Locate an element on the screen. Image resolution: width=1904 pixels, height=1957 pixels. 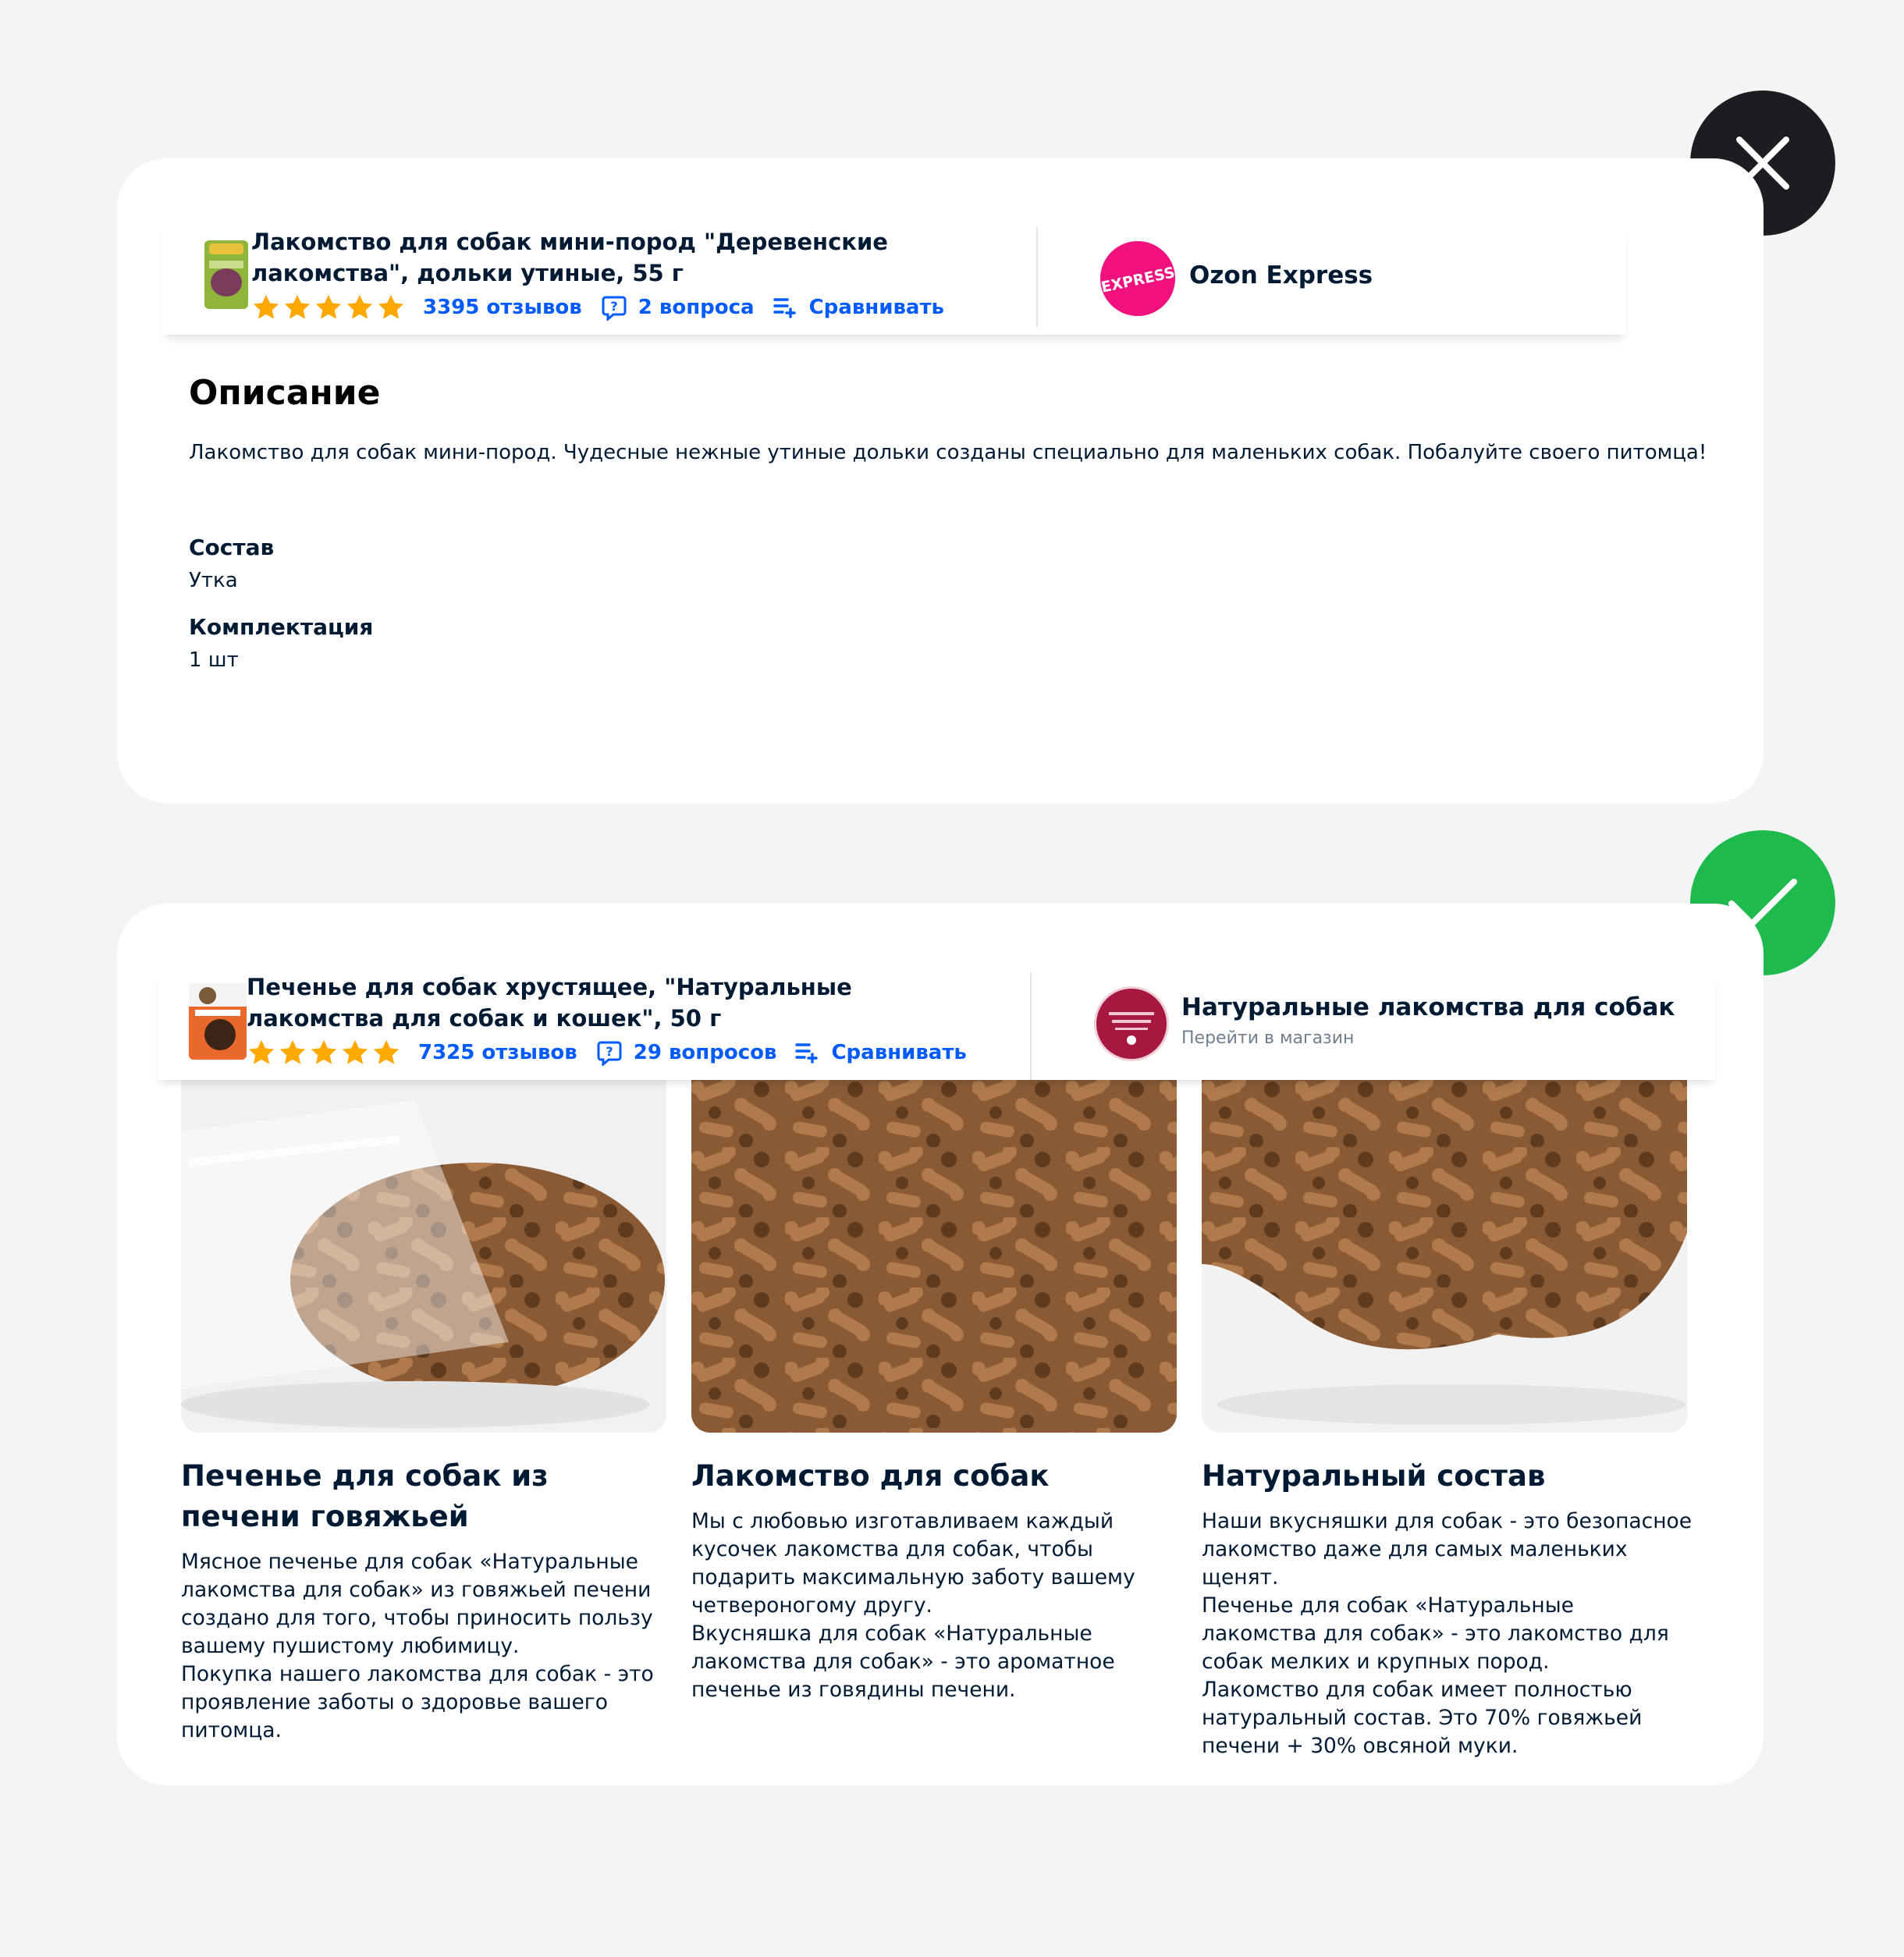
seller-logo is located at coordinates (1131, 1023).